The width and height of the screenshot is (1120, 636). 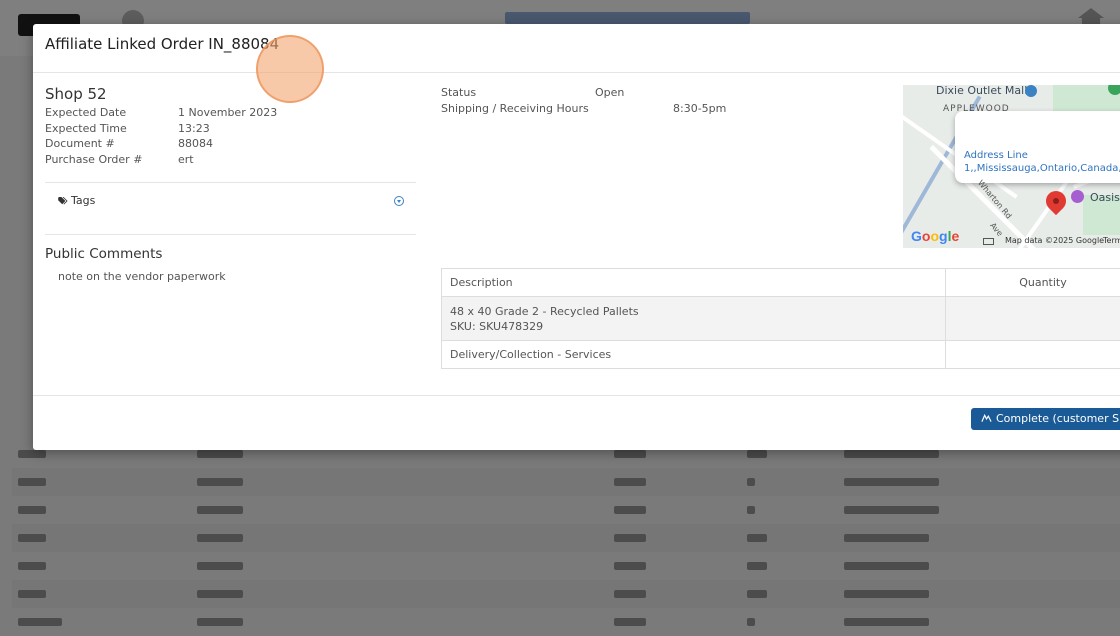 What do you see at coordinates (142, 276) in the screenshot?
I see `public-comments-text: note on the vendor paperwork` at bounding box center [142, 276].